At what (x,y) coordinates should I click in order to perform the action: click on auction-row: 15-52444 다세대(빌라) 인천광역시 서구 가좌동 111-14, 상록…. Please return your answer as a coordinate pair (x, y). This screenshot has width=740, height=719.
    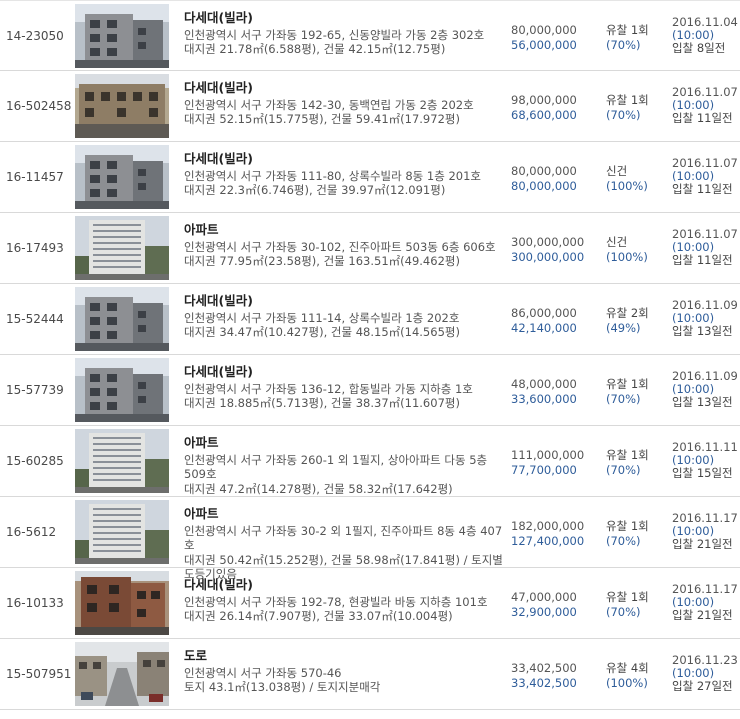
    Looking at the image, I should click on (370, 319).